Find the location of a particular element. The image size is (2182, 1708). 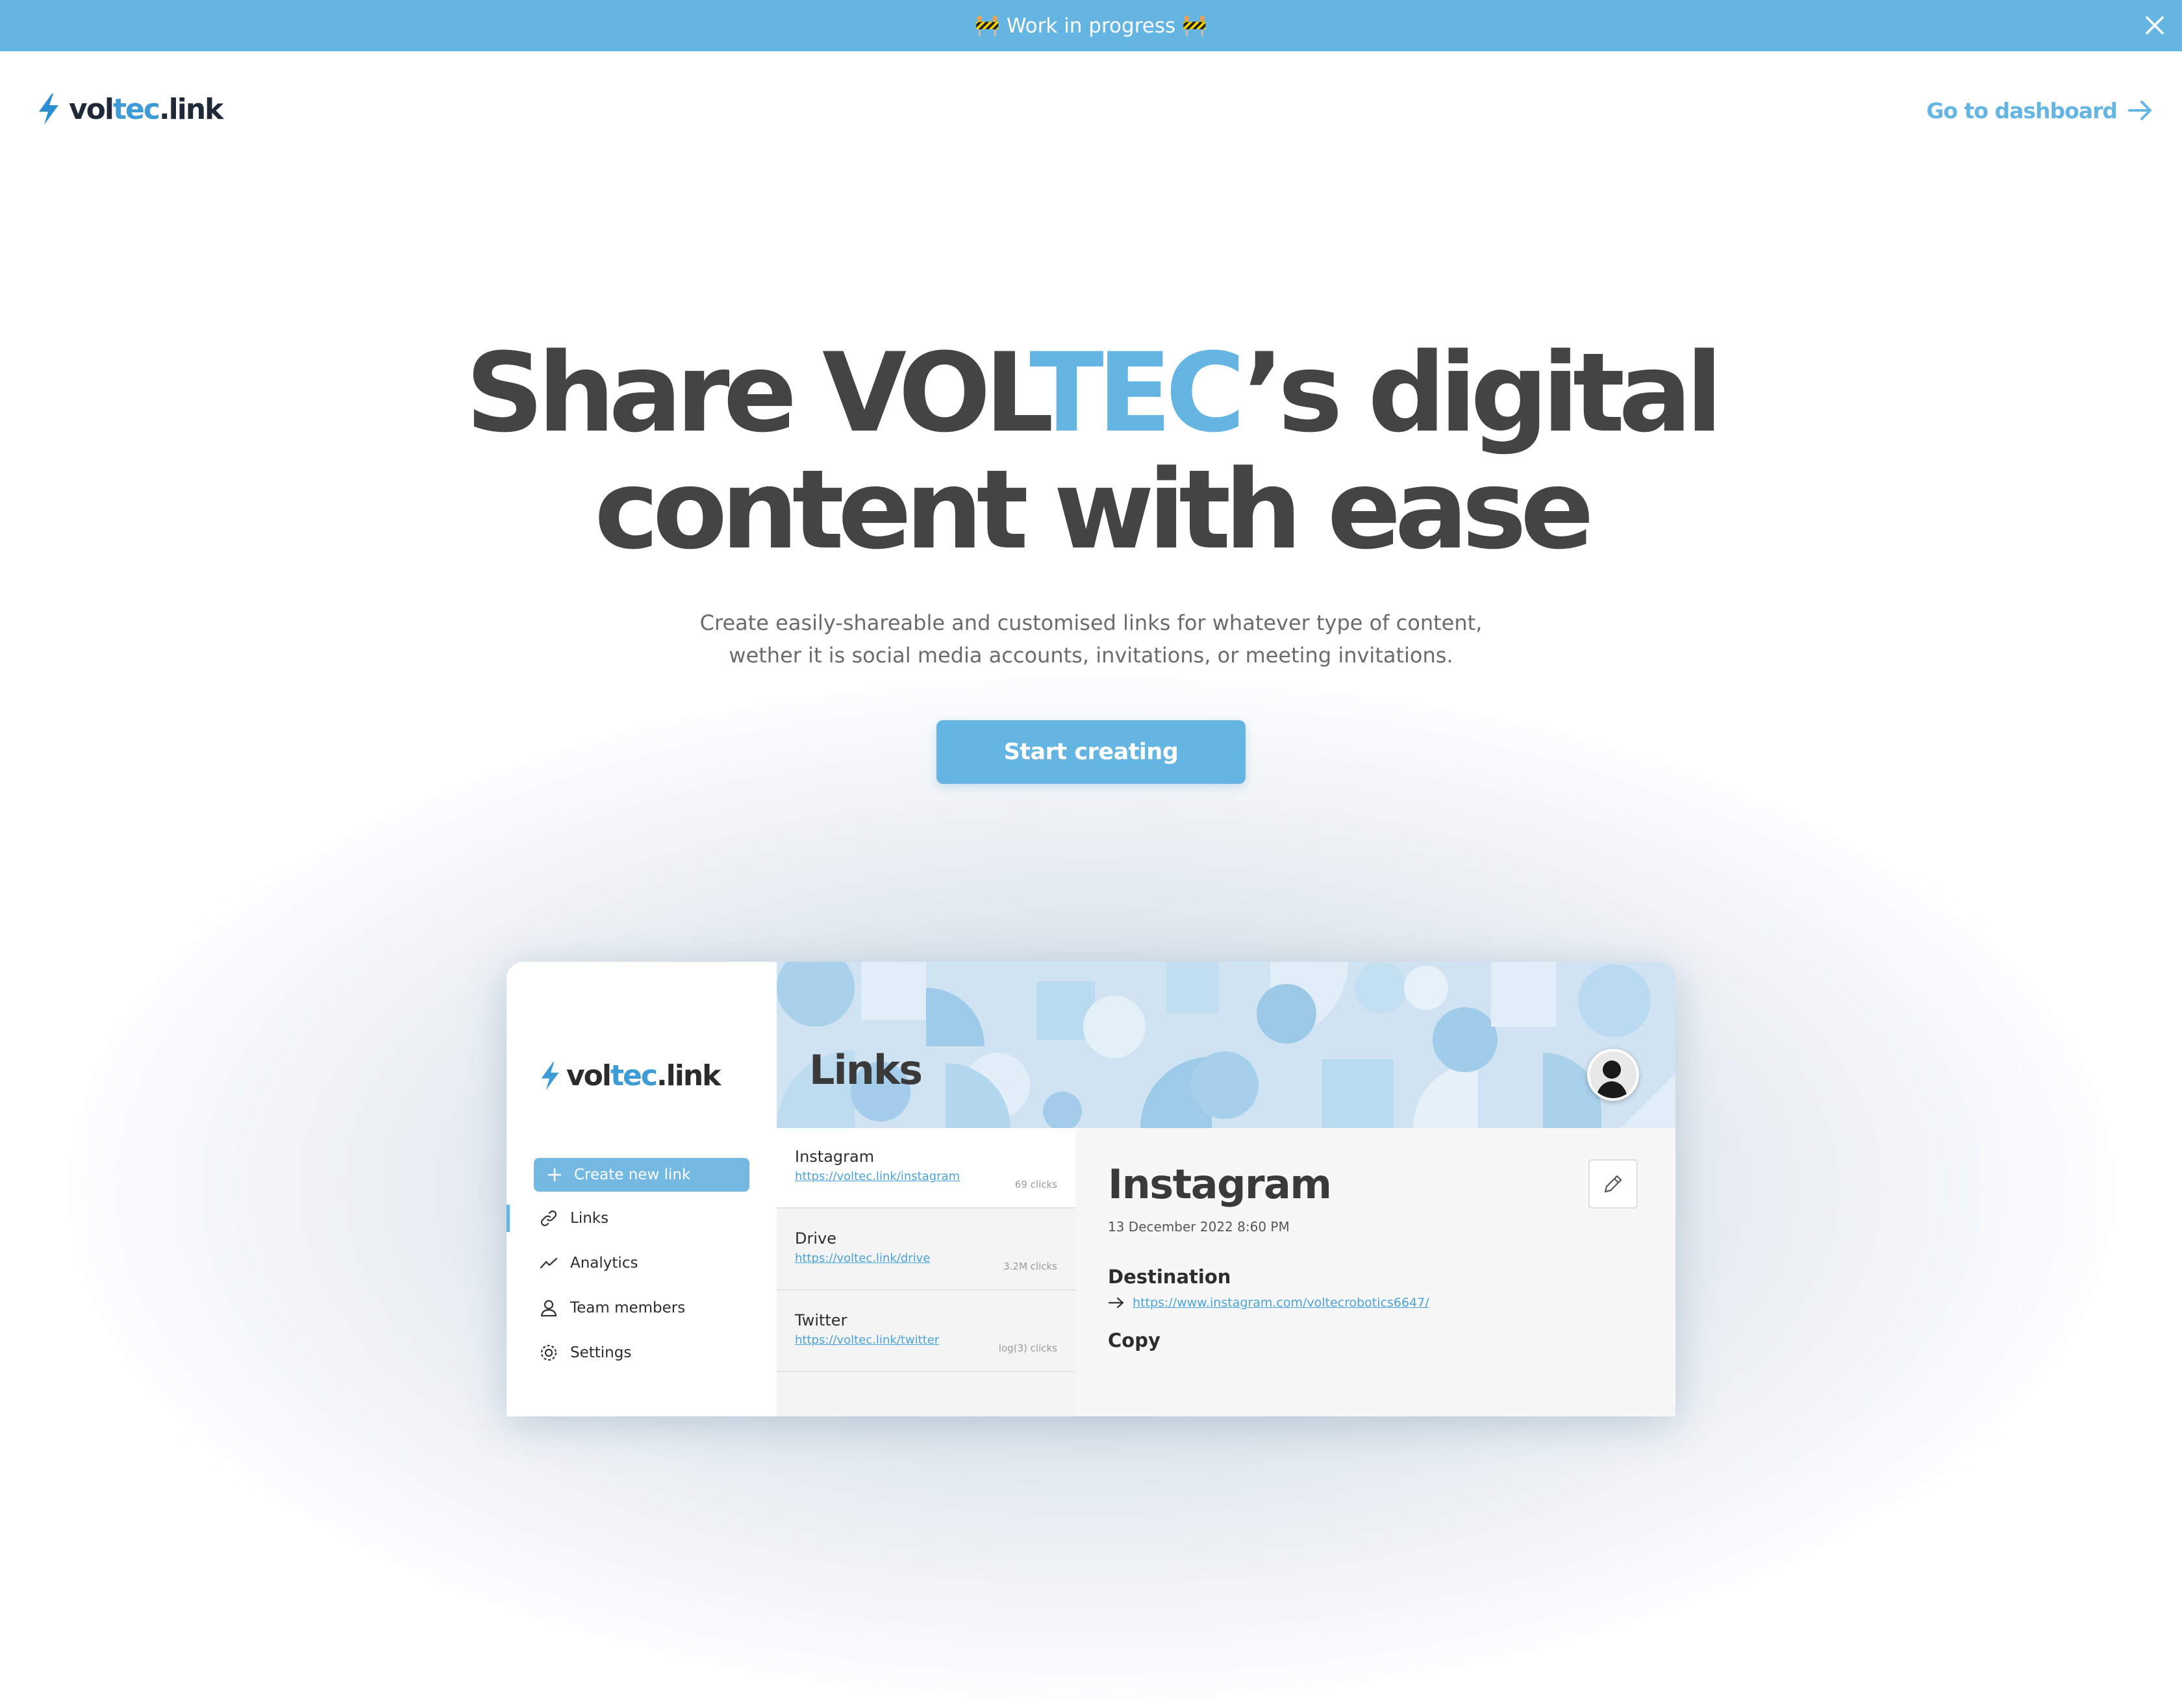

link-clicks: 3.2M clicks is located at coordinates (1030, 1266).